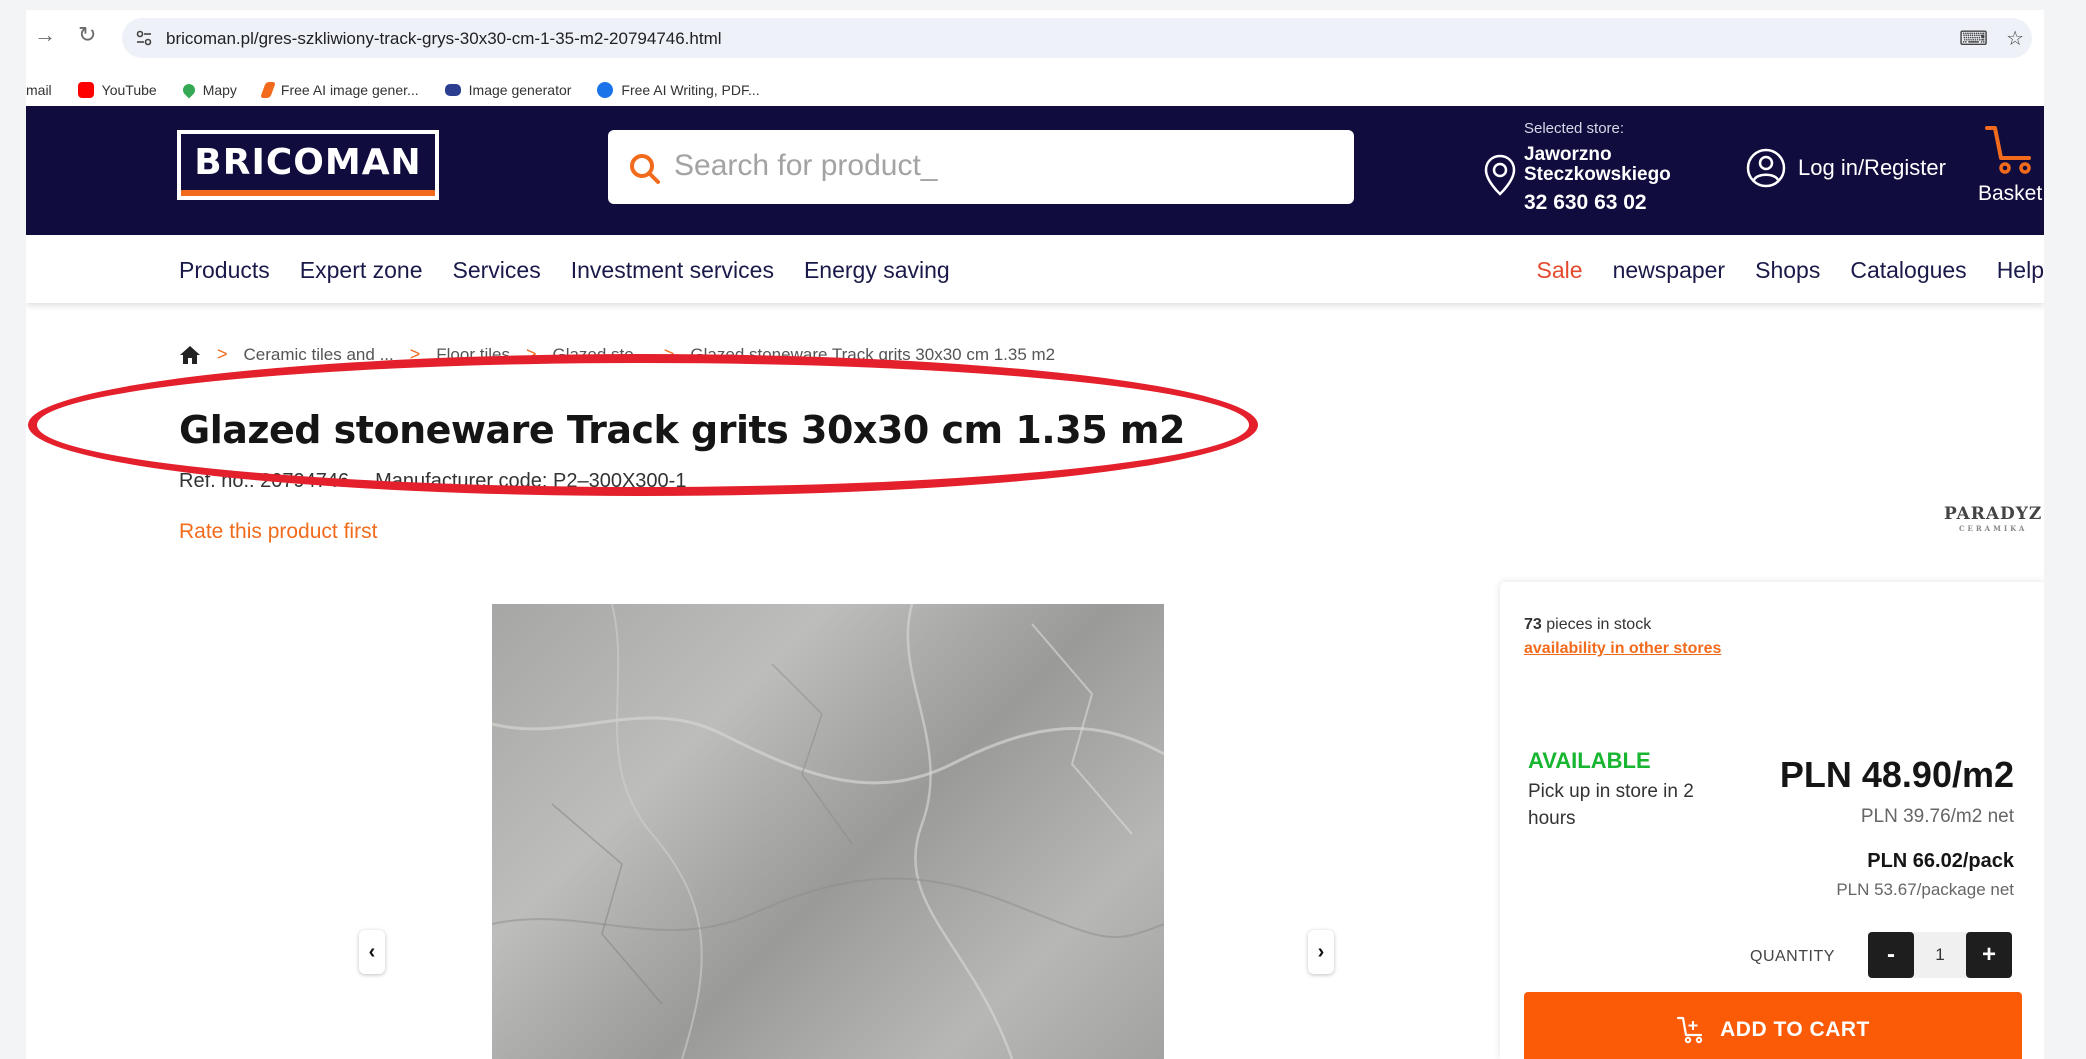 This screenshot has height=1059, width=2086. Describe the element at coordinates (144, 38) in the screenshot. I see `site-info-icon` at that location.